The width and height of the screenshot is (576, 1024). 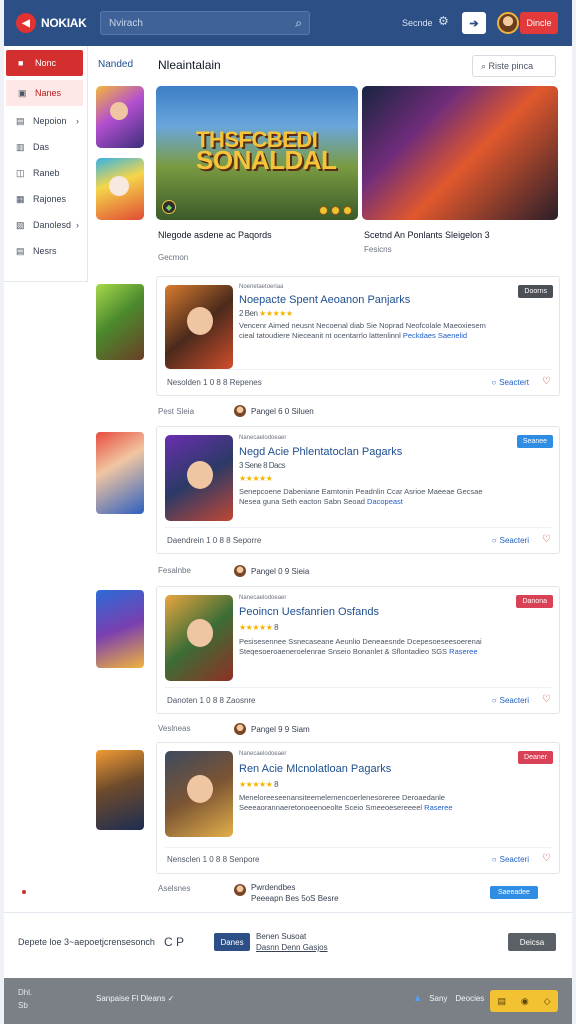 What do you see at coordinates (535, 757) in the screenshot?
I see `status-badge: Deaner` at bounding box center [535, 757].